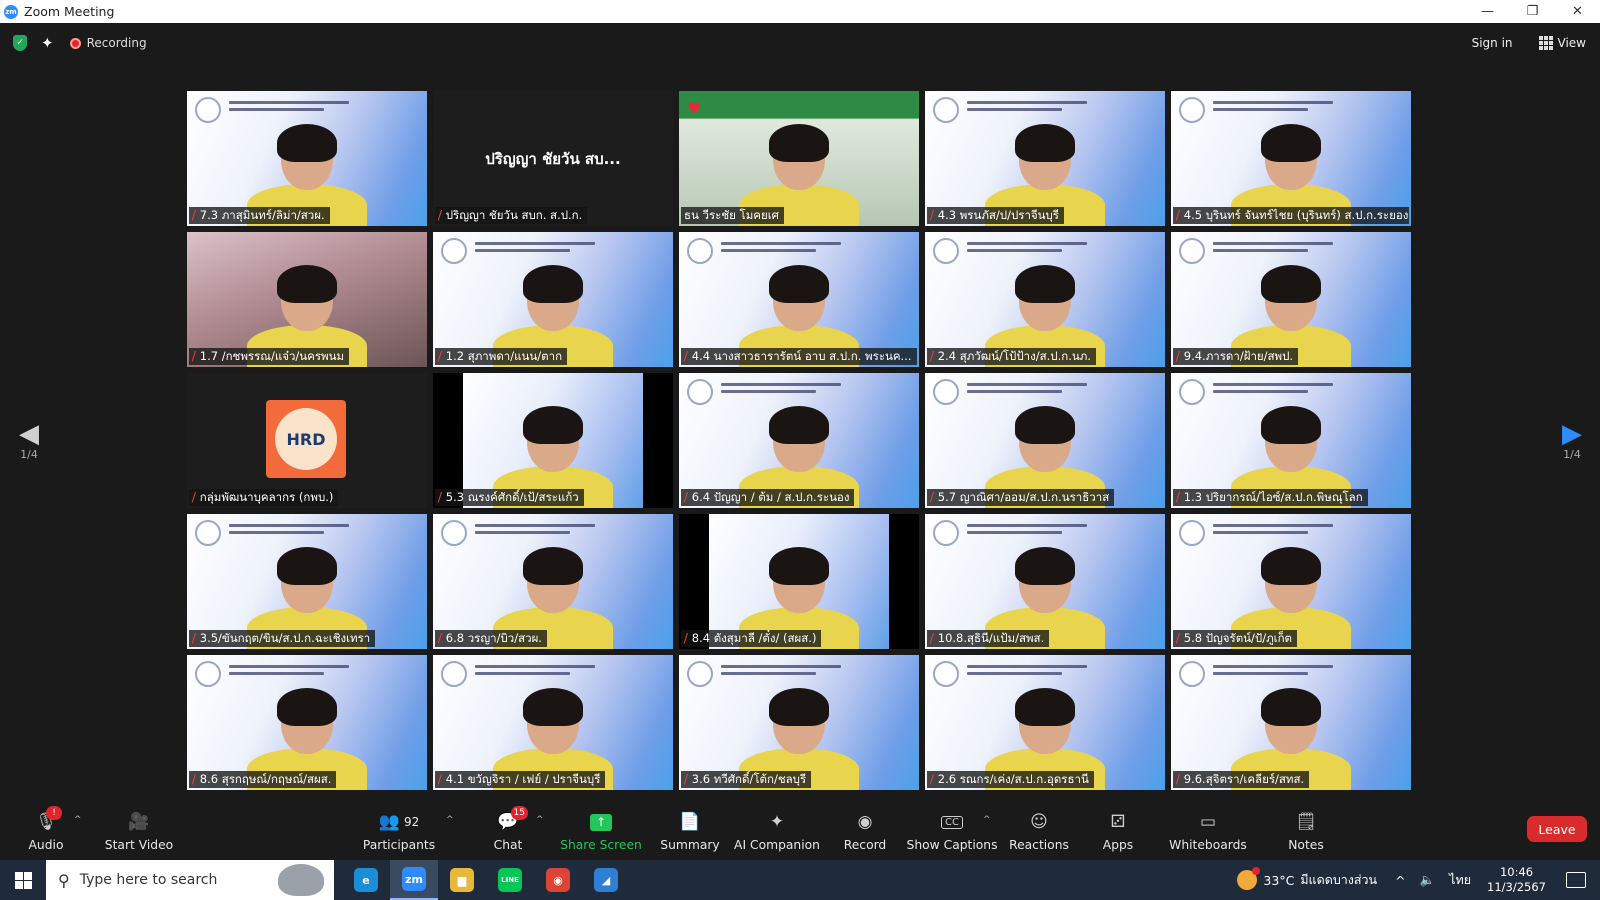 This screenshot has height=900, width=1600. I want to click on weather-icon, so click(1249, 878).